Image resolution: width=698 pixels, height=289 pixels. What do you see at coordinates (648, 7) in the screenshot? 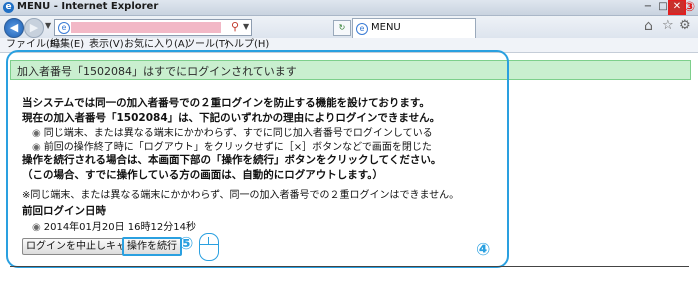
I see `minimize-button: −` at bounding box center [648, 7].